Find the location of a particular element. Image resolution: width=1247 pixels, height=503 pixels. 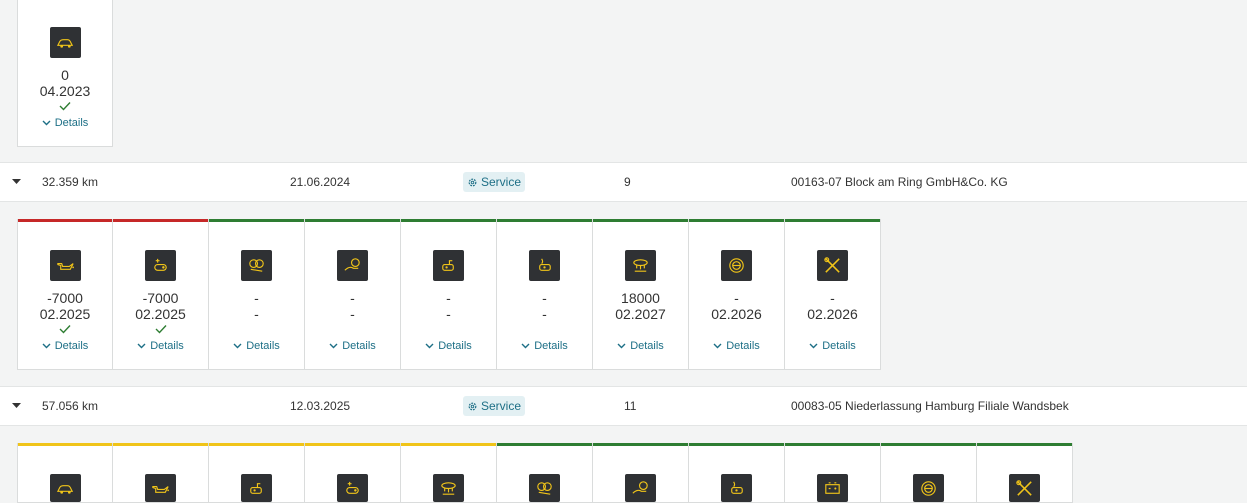

brake-fluid-icon is located at coordinates (160, 265).